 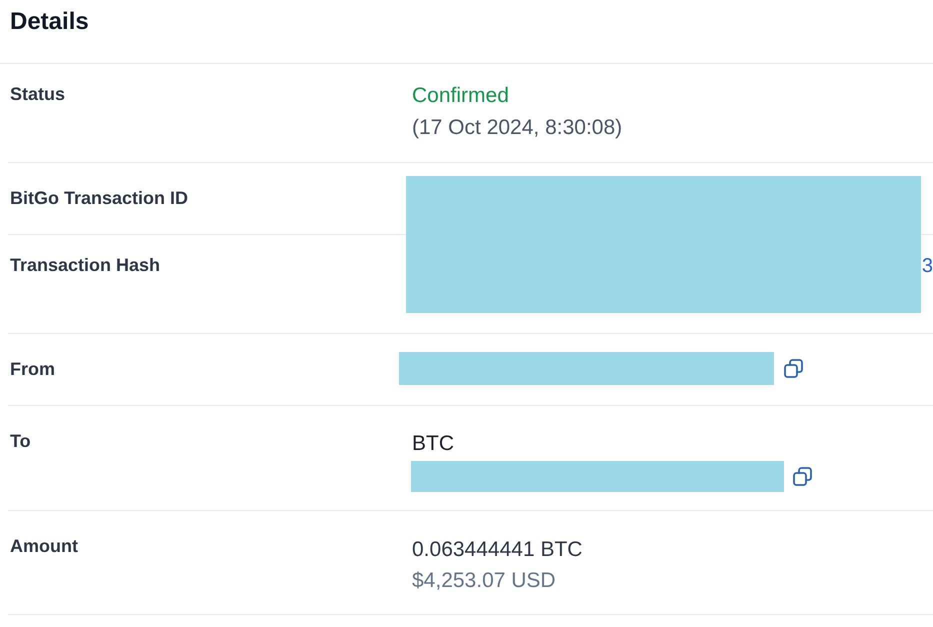 I want to click on field-label: Amount, so click(x=44, y=546).